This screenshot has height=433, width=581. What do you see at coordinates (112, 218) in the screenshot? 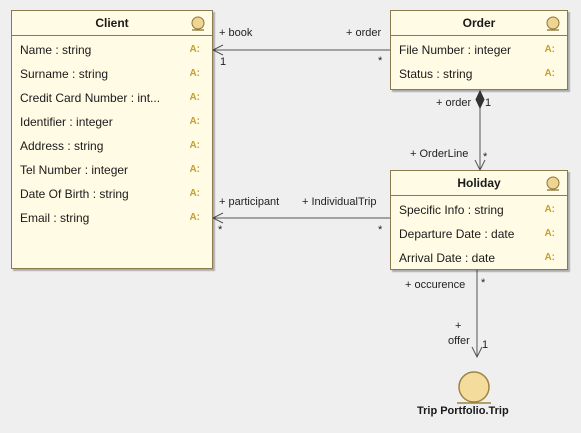
I see `attribute-row: Email : string A:` at bounding box center [112, 218].